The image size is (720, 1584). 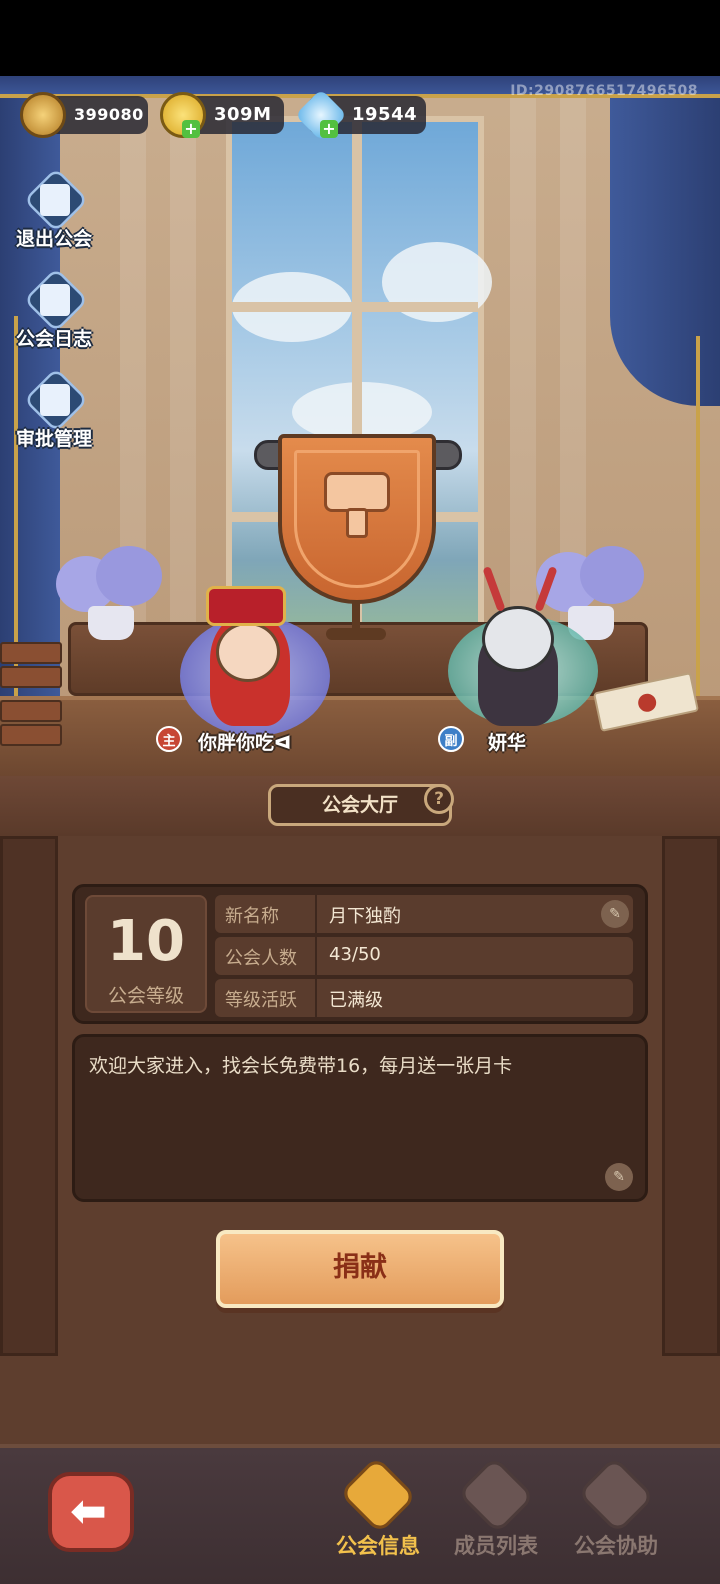 I want to click on curtain-right, so click(x=665, y=241).